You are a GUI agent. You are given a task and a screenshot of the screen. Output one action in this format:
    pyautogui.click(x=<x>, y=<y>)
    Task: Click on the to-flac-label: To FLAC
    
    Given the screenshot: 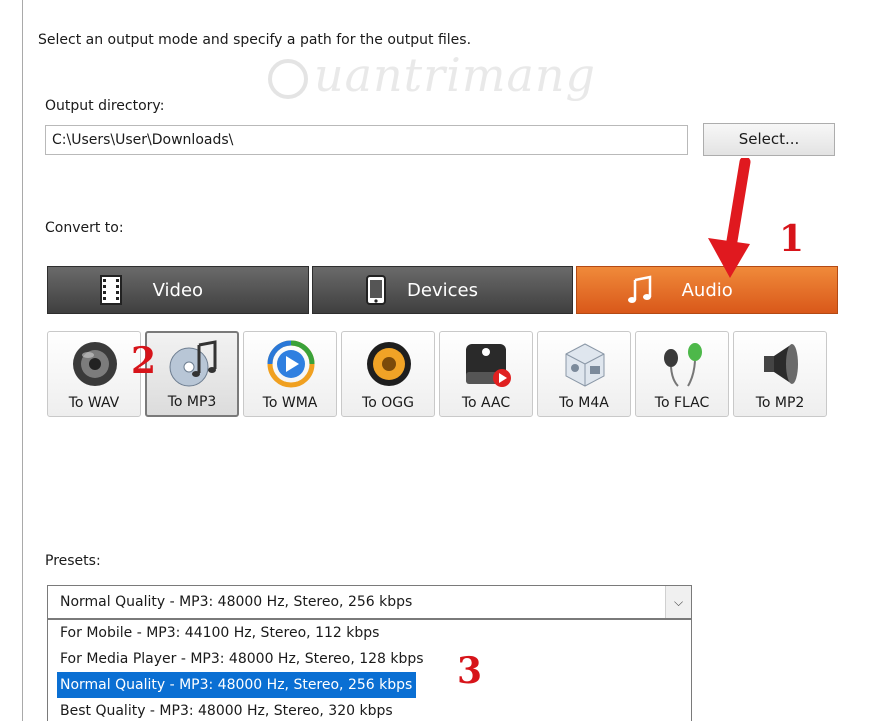 What is the action you would take?
    pyautogui.click(x=682, y=403)
    